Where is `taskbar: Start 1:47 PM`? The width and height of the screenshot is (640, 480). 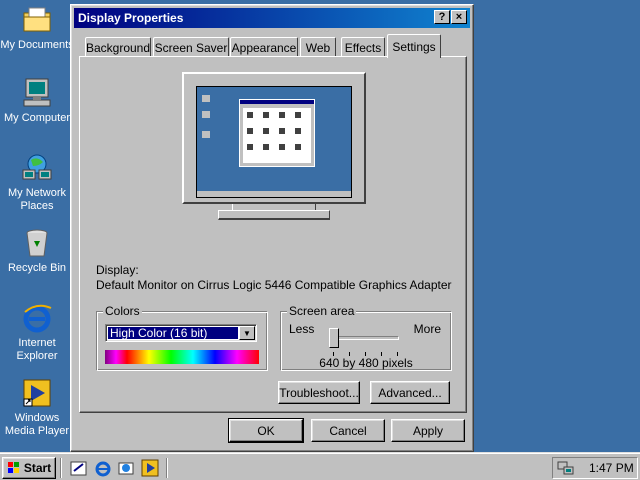
taskbar: Start 1:47 PM is located at coordinates (320, 466).